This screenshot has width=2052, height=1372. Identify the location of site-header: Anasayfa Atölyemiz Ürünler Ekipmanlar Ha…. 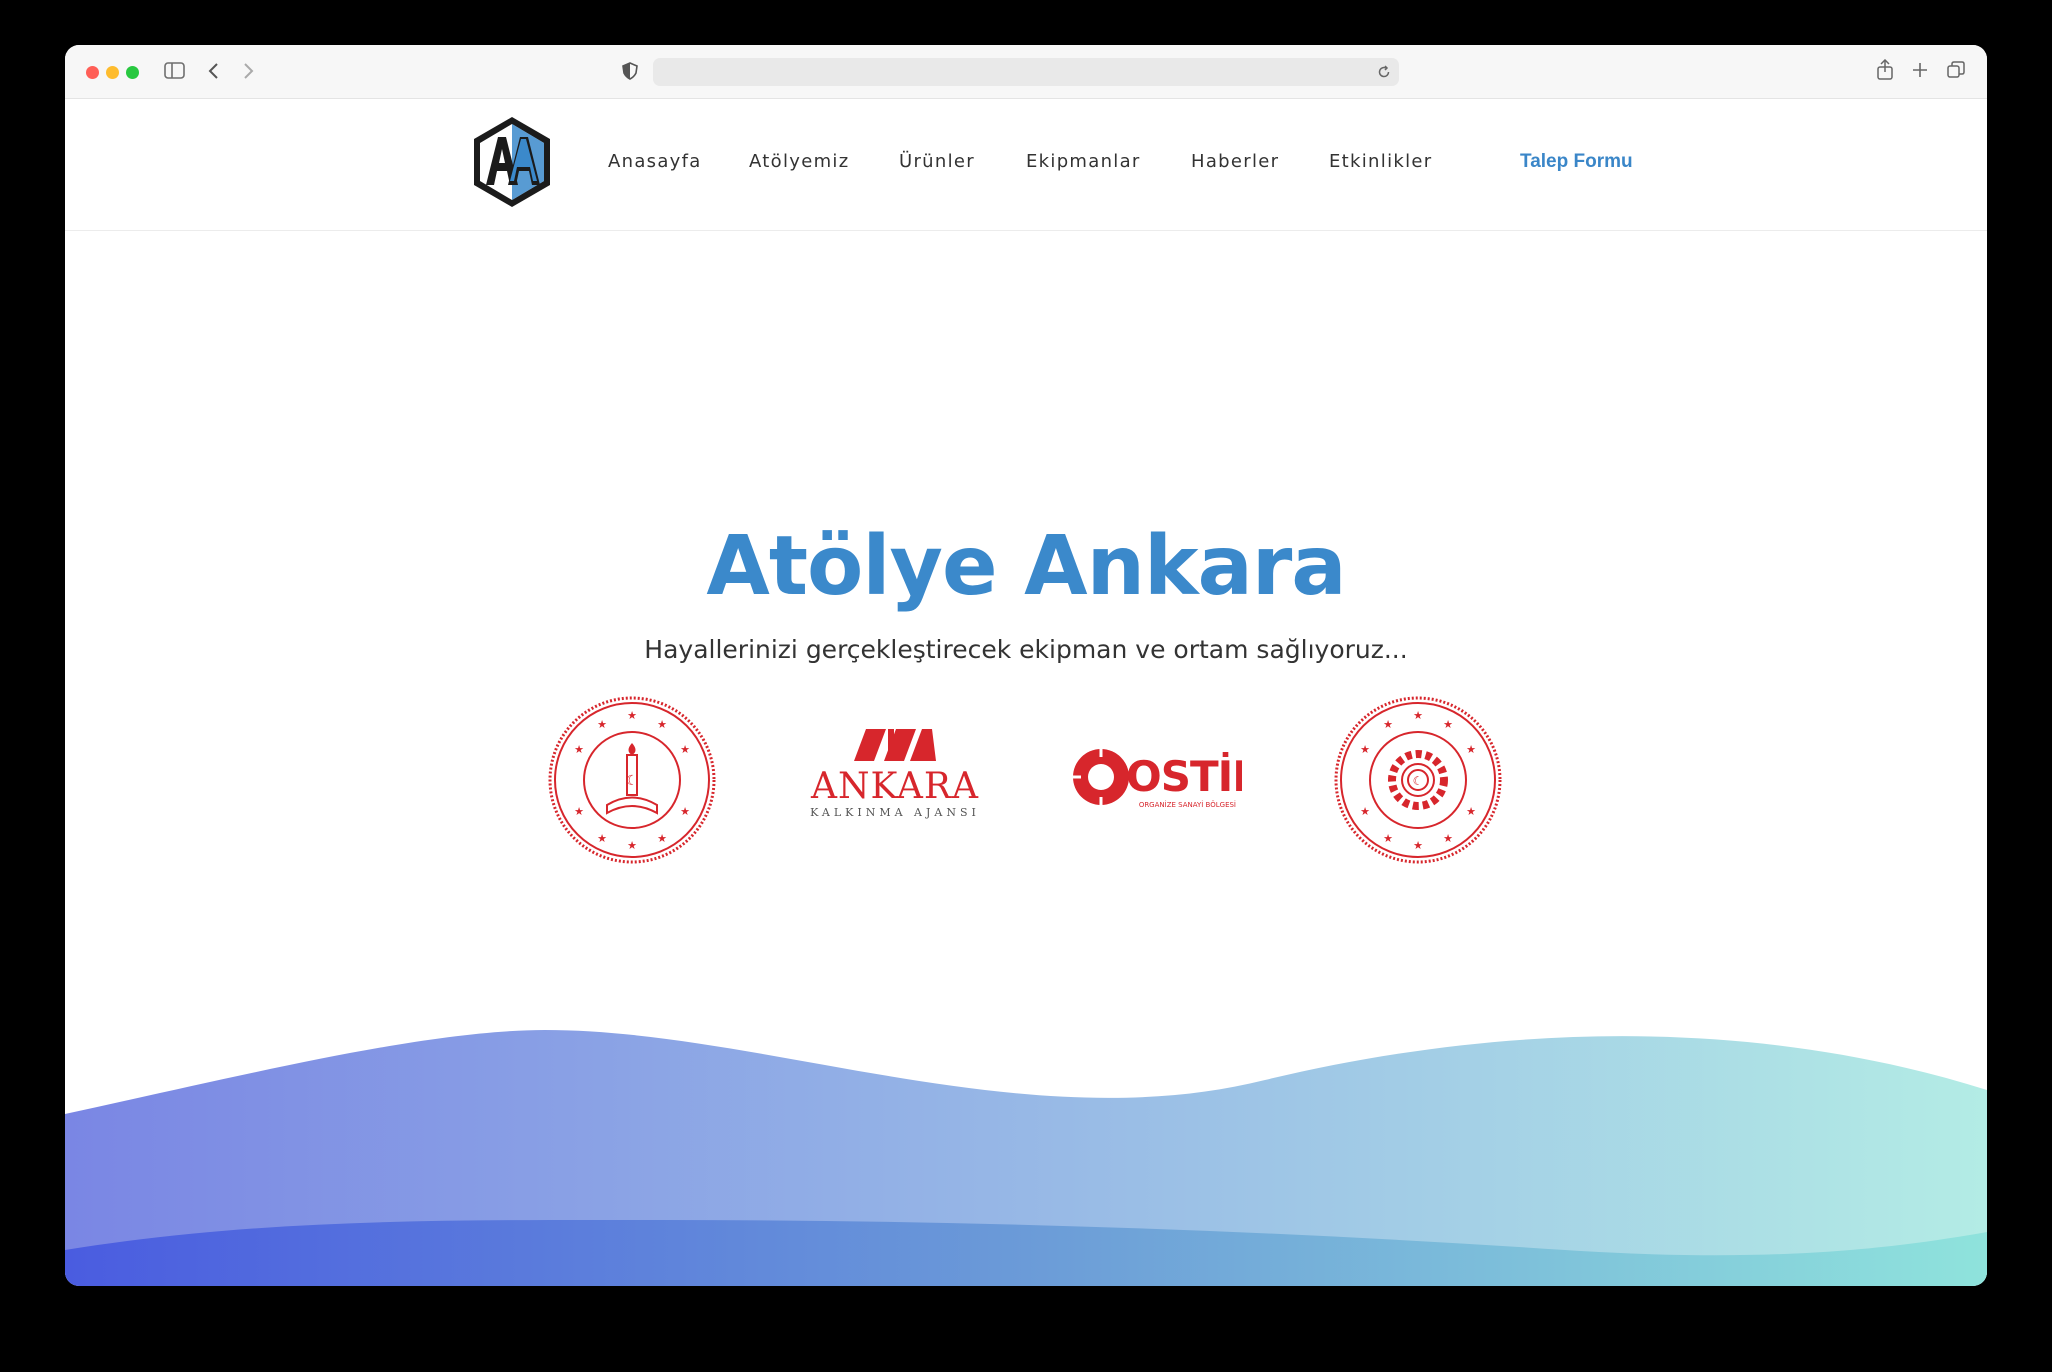
(1026, 165).